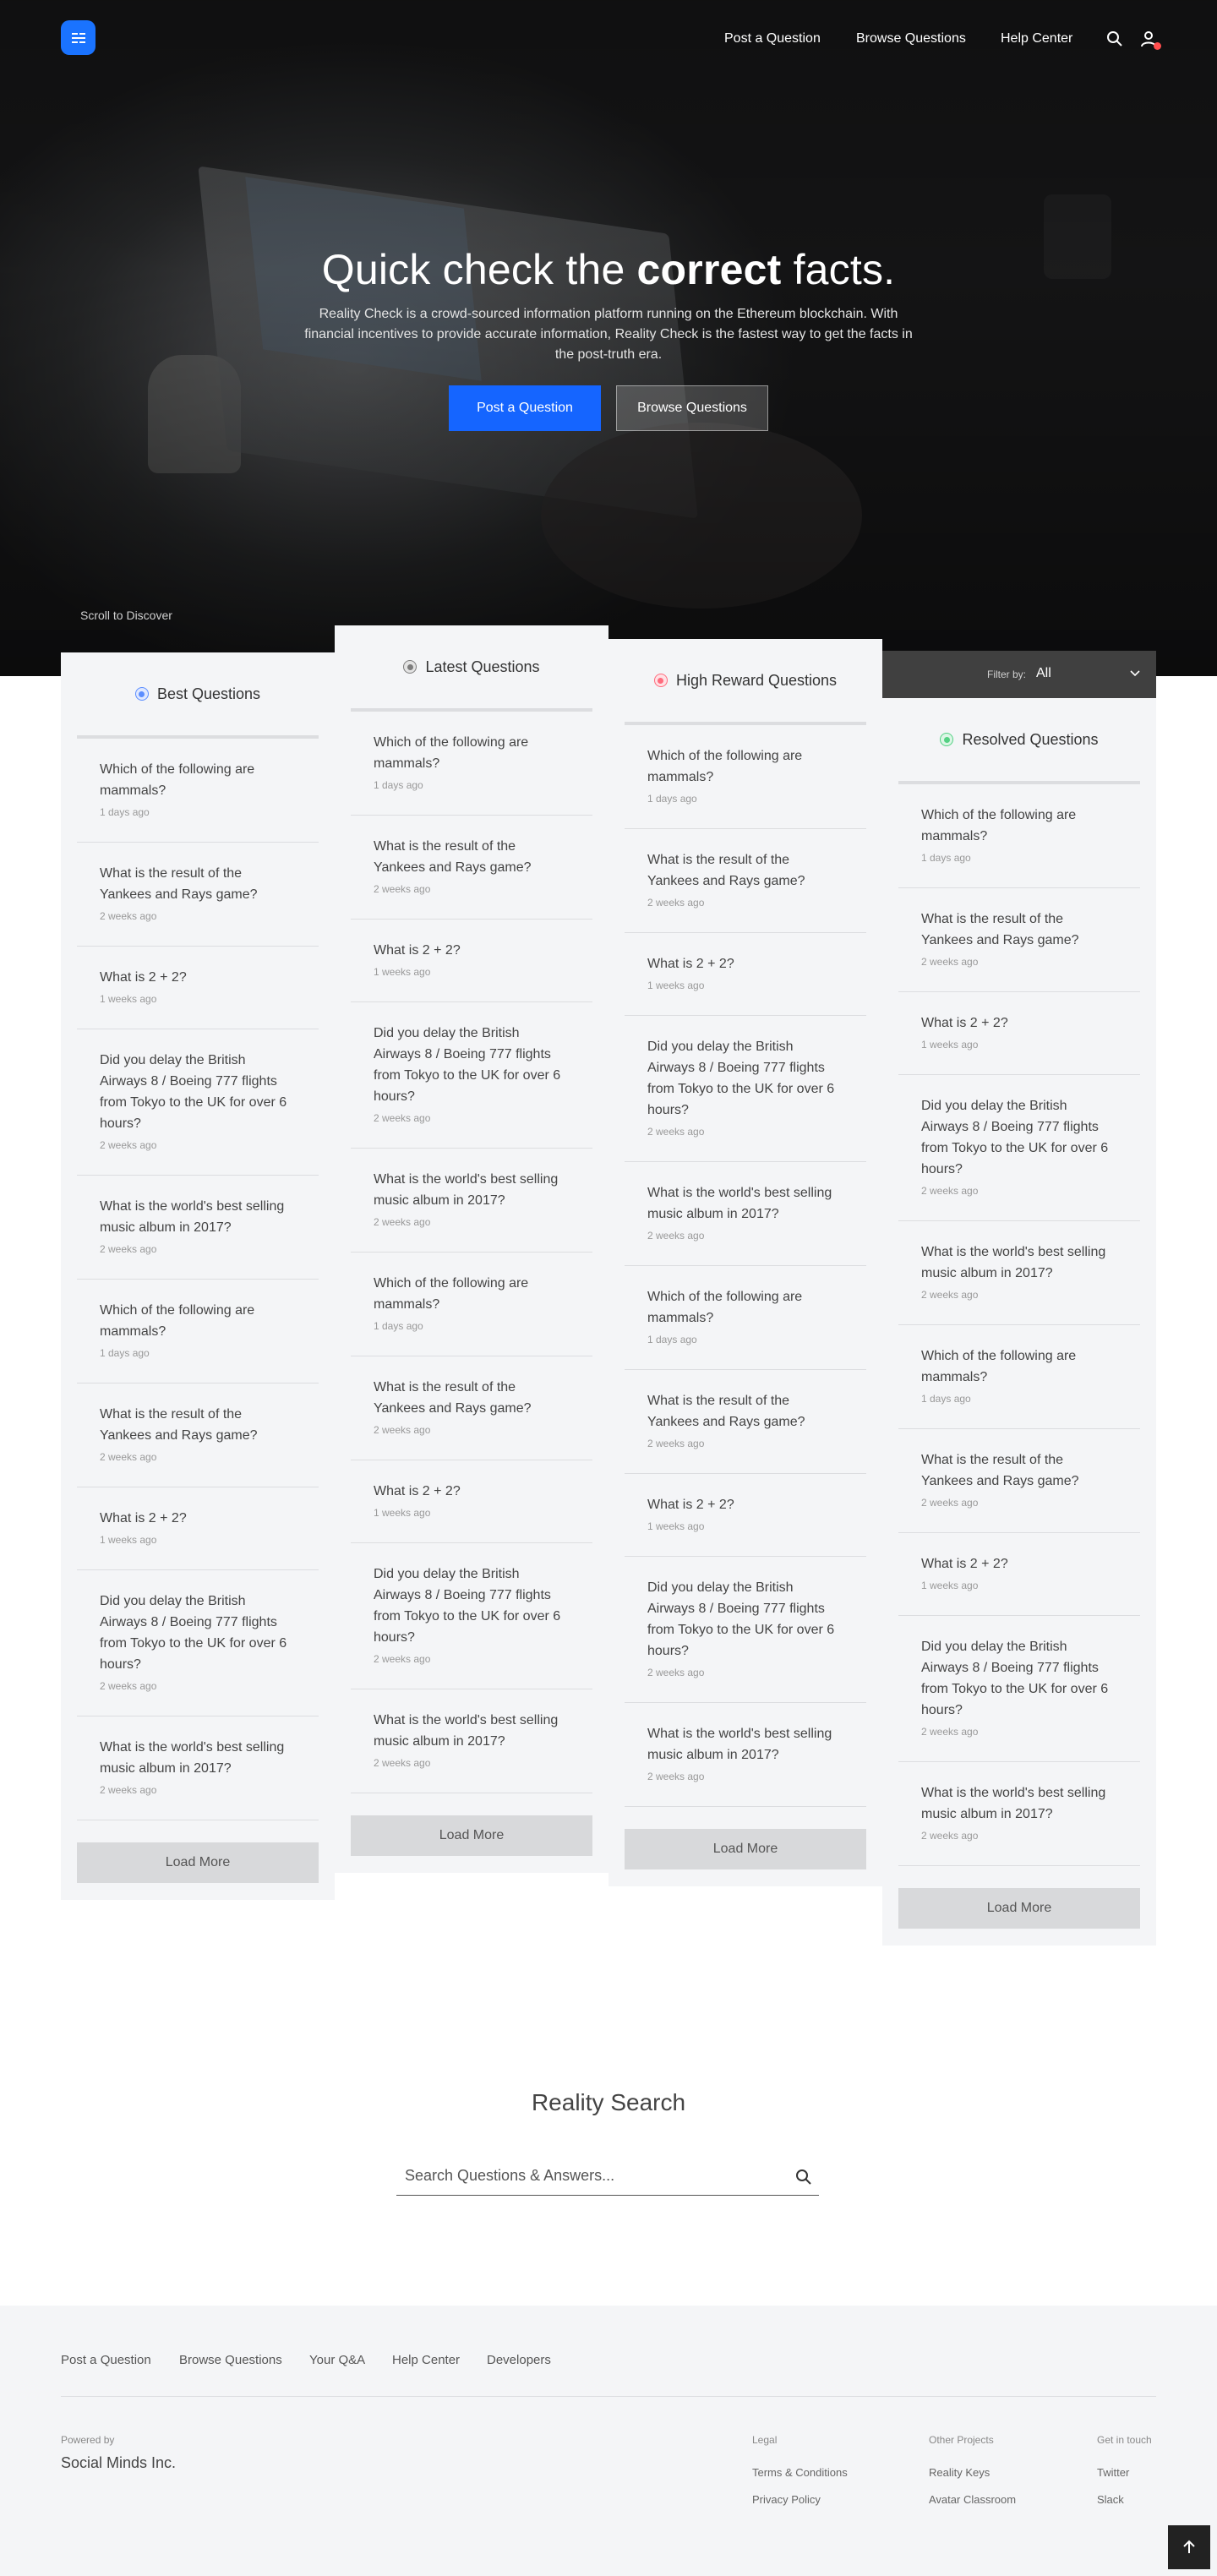  I want to click on footer-link-post-question: Post a Question, so click(106, 2360).